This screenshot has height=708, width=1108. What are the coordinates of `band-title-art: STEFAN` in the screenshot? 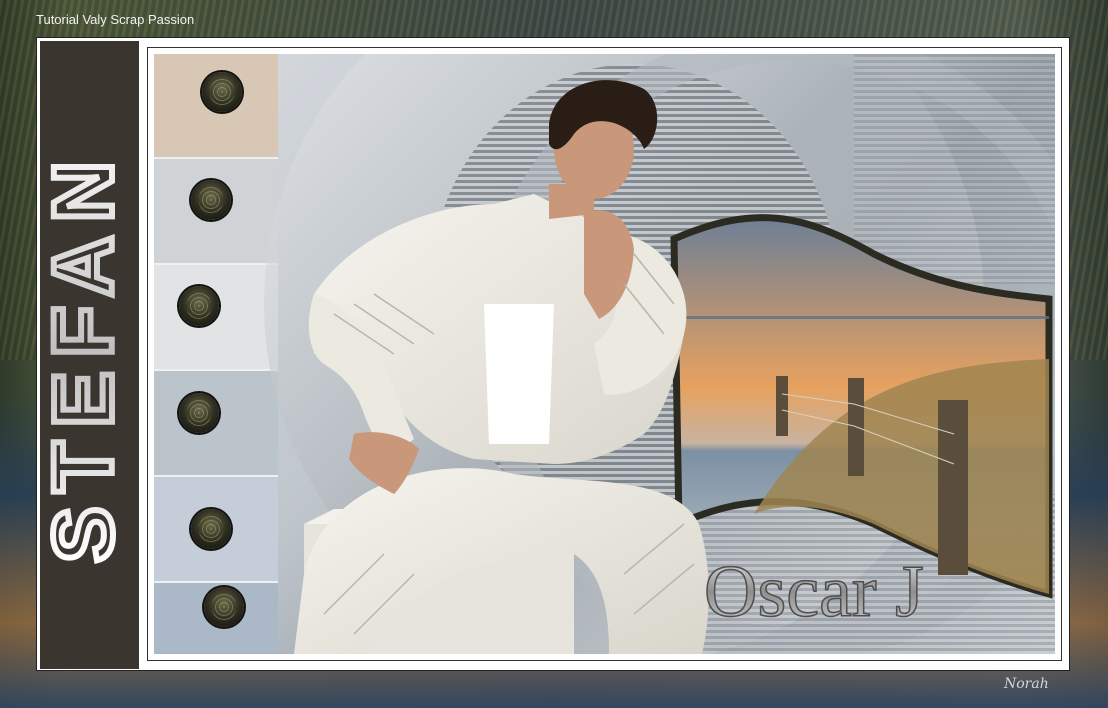 It's located at (86, 354).